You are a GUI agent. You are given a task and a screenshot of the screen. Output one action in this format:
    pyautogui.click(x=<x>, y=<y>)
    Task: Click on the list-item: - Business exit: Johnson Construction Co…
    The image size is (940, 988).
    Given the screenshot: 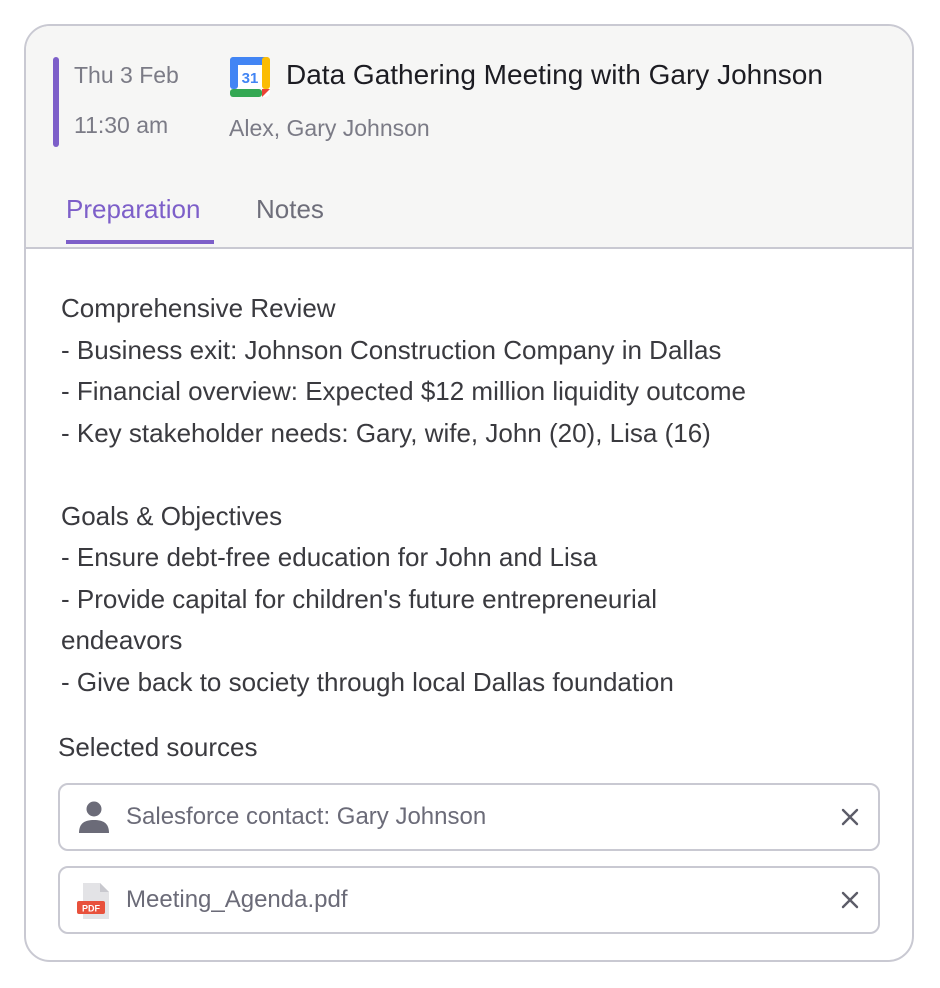 What is the action you would take?
    pyautogui.click(x=391, y=349)
    